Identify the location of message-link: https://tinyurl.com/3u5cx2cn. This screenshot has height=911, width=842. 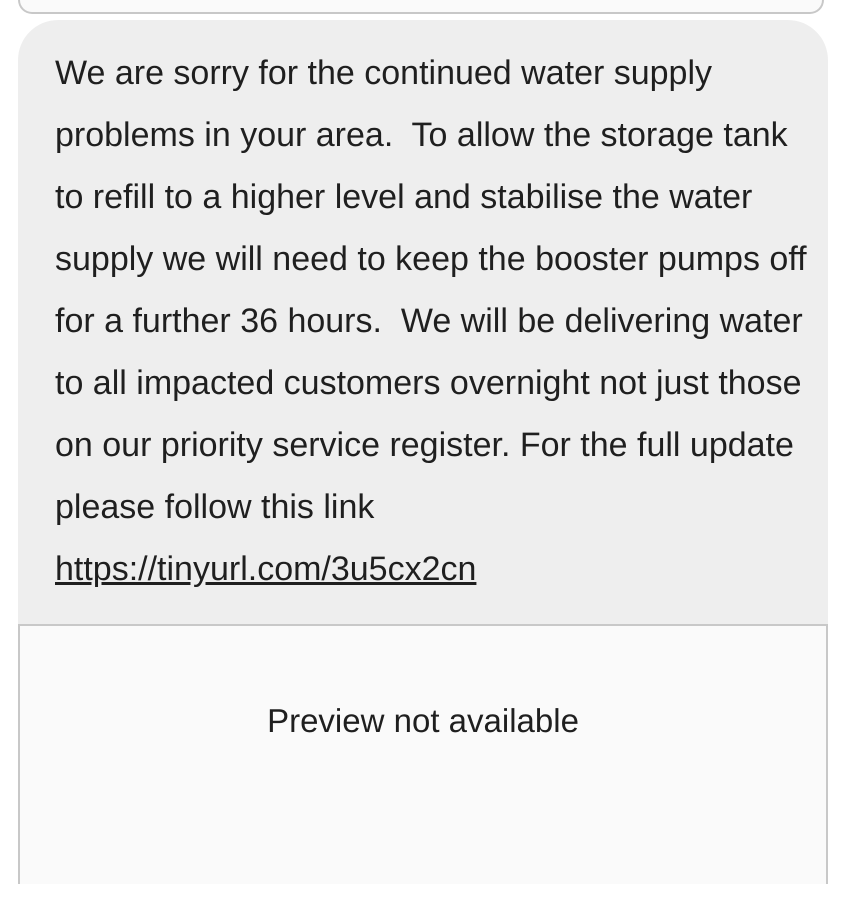
(265, 569).